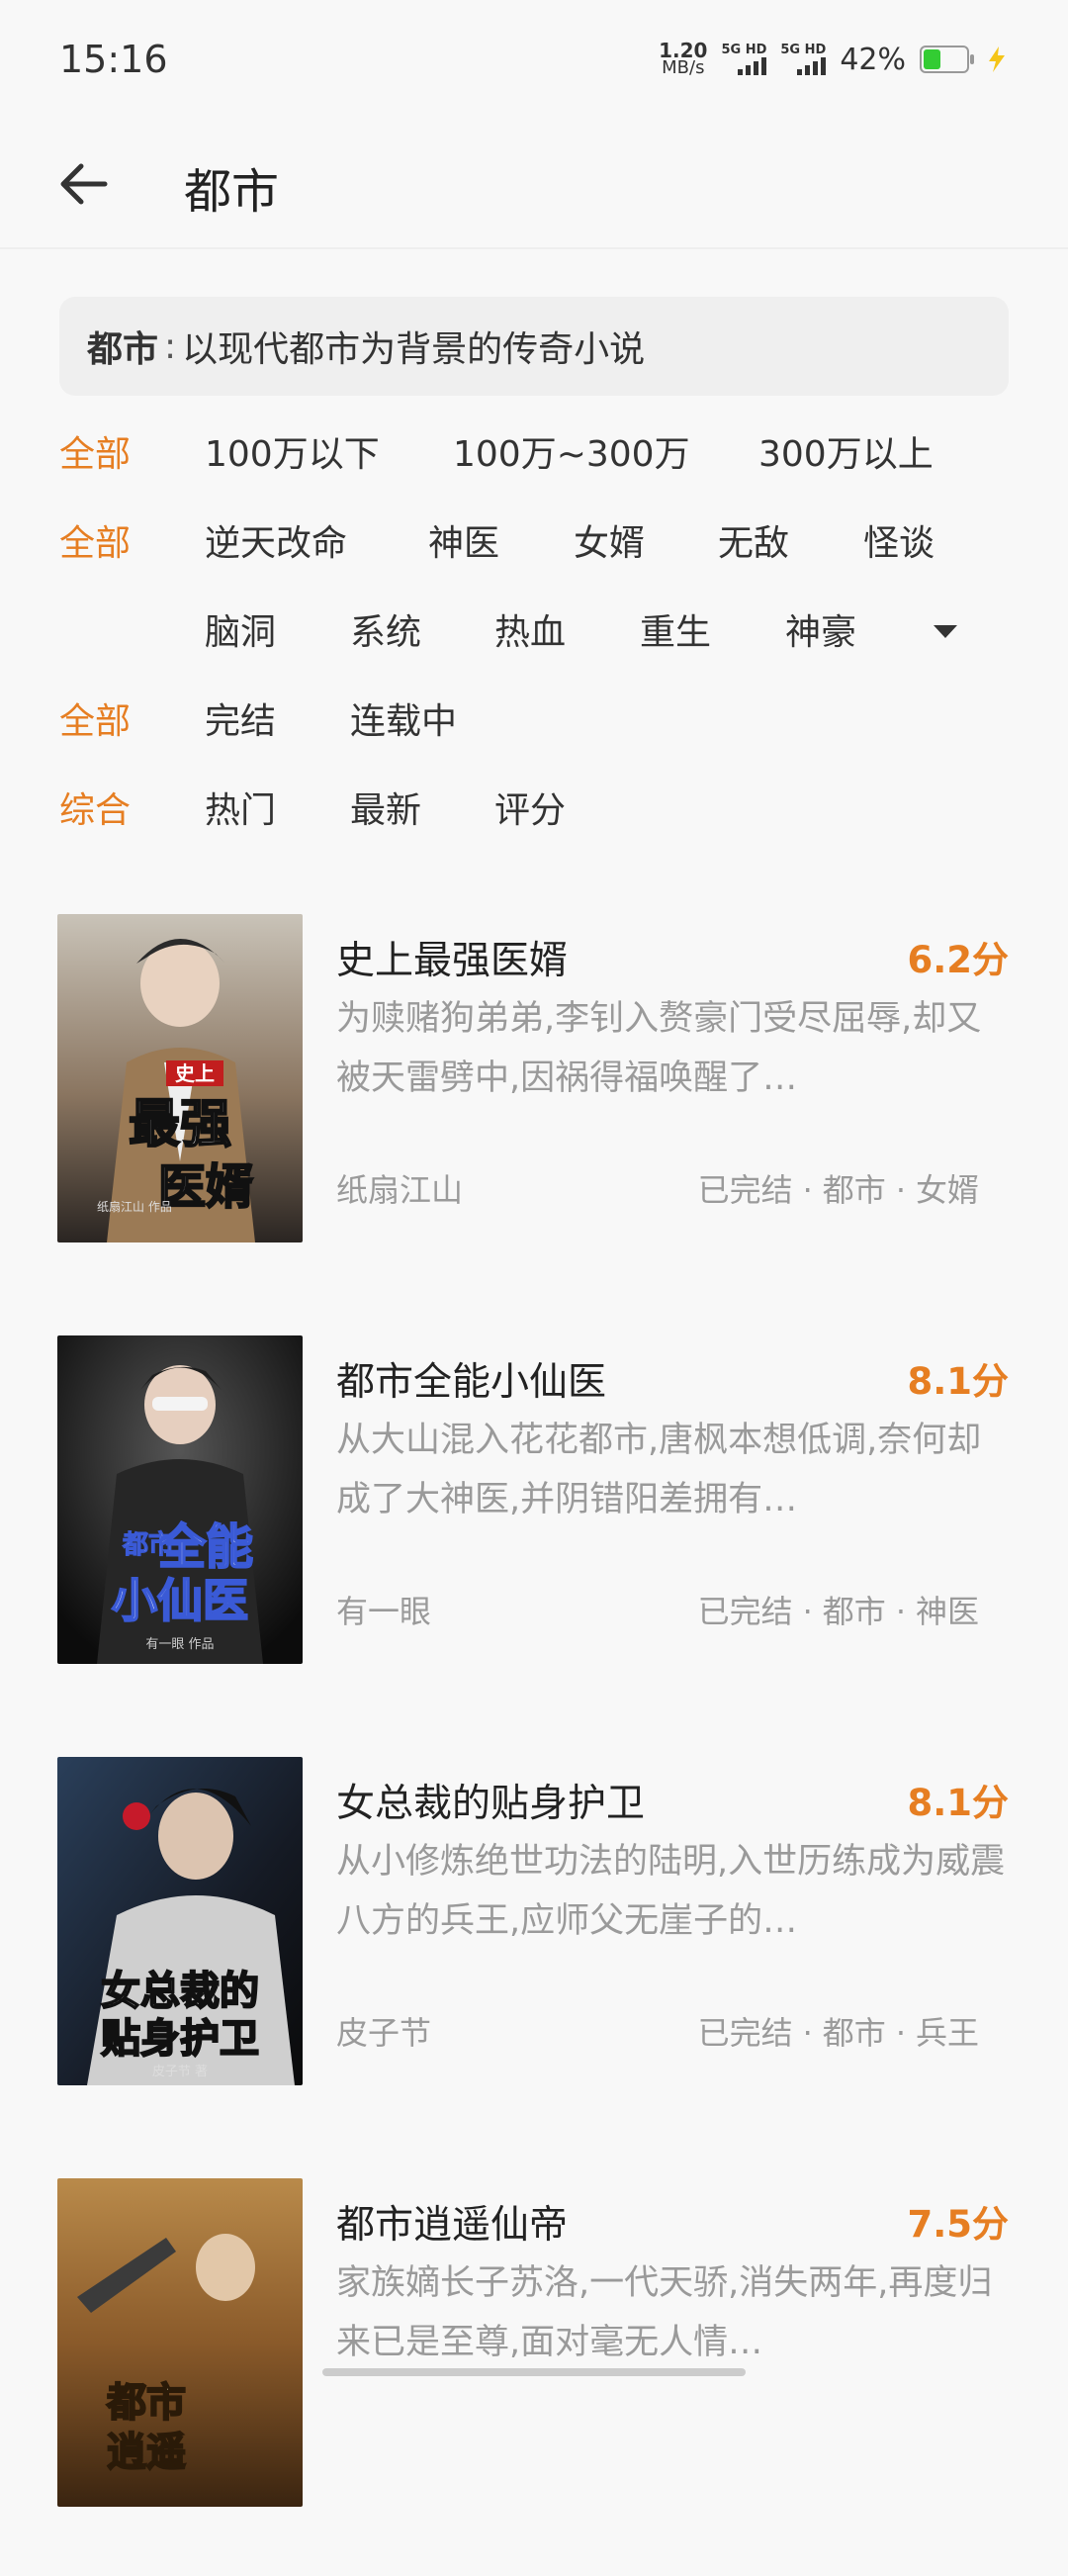 The width and height of the screenshot is (1068, 2576). I want to click on book-title: 都市逍遥仙帝, so click(453, 2225).